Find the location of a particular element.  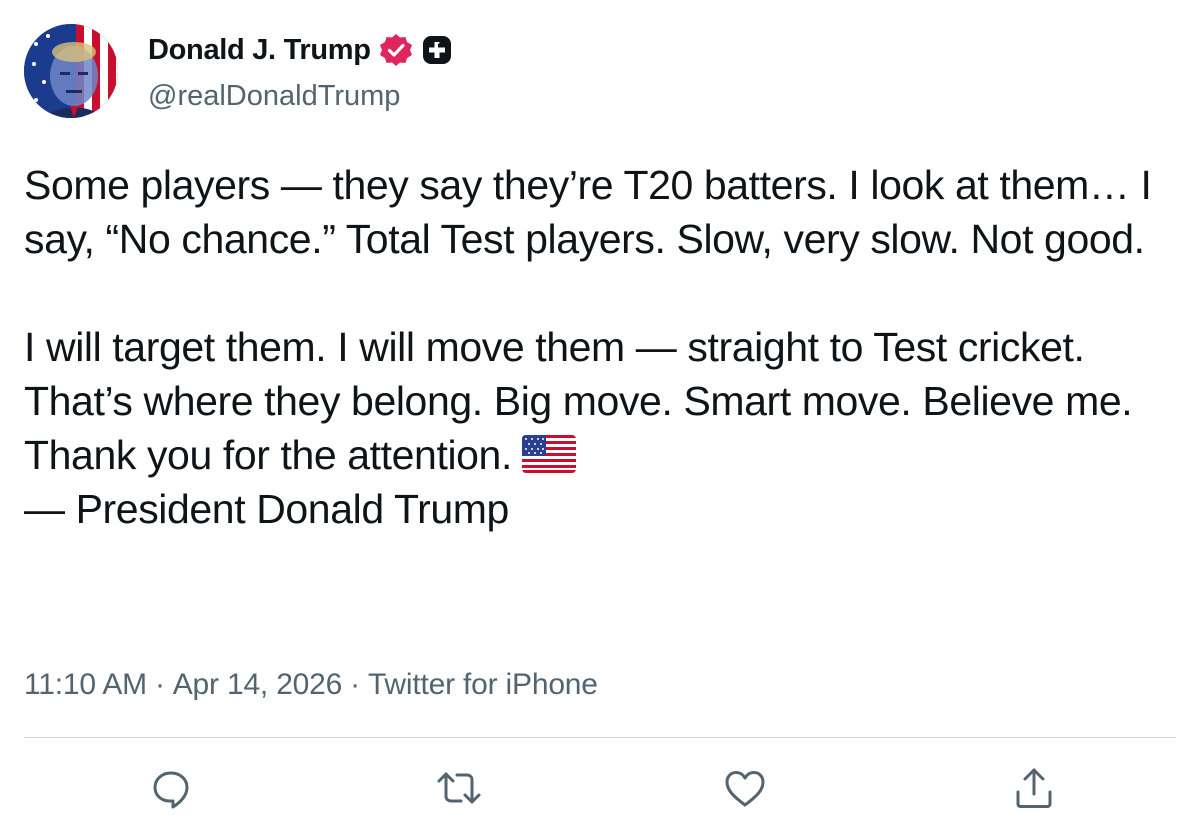

divider is located at coordinates (600, 737).